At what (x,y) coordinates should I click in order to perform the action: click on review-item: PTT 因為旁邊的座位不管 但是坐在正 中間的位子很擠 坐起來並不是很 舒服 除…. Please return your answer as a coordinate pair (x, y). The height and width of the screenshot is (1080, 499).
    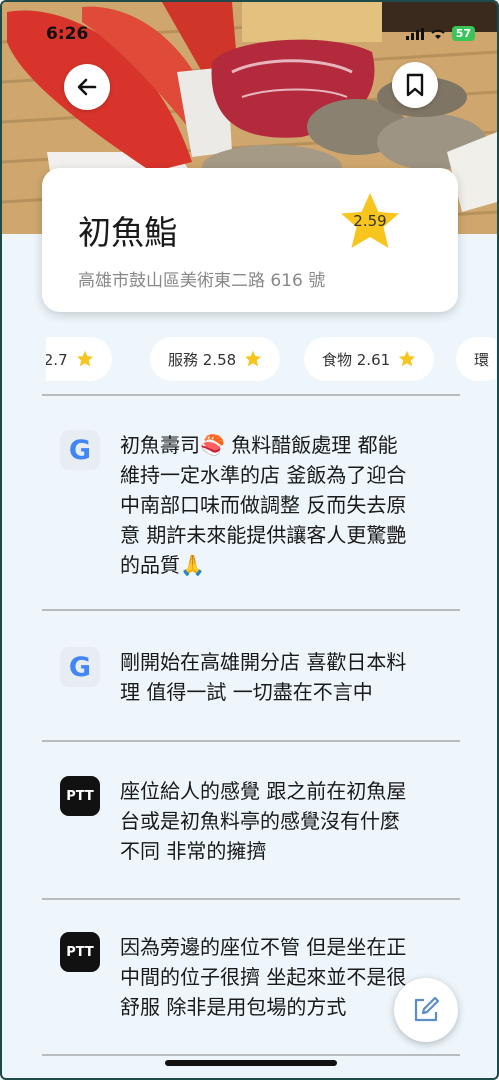
    Looking at the image, I should click on (251, 975).